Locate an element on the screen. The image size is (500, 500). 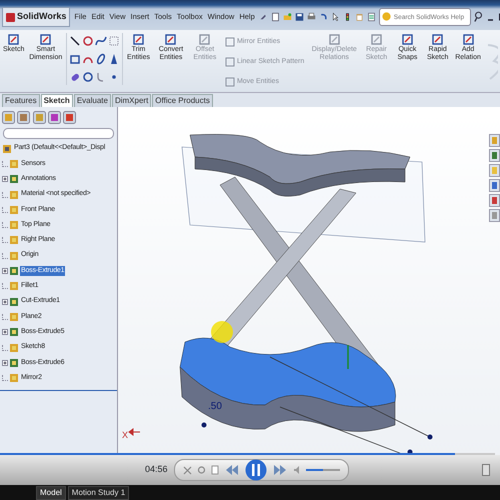
logo-icon is located at coordinates (10, 17).